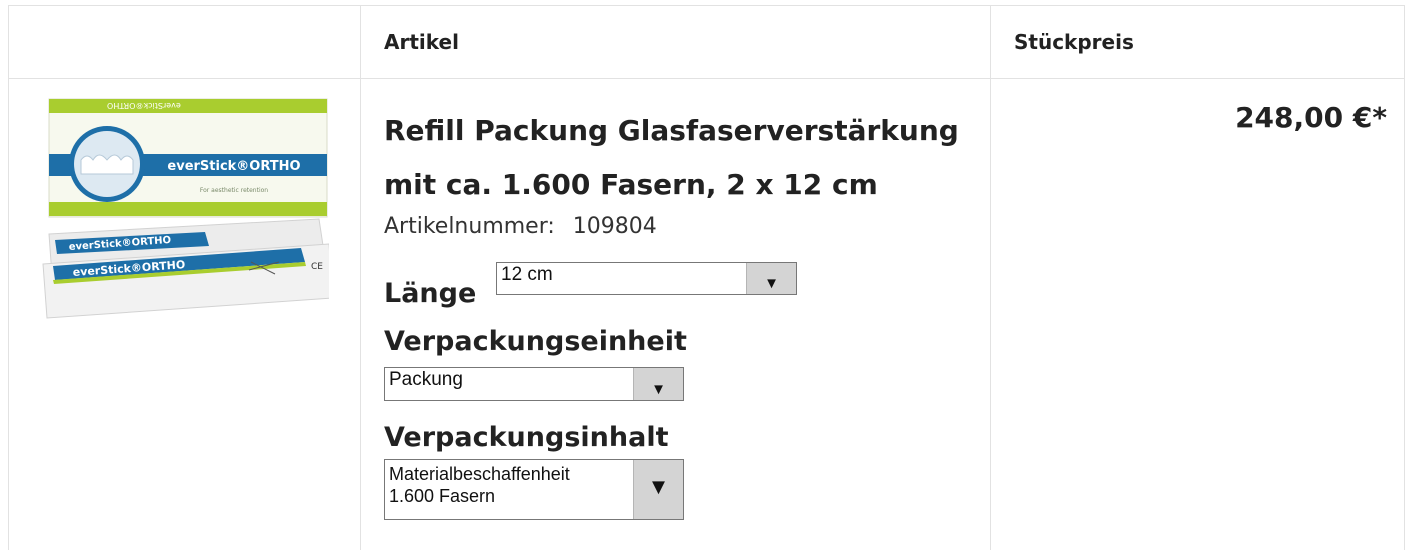  What do you see at coordinates (234, 190) in the screenshot?
I see `box-tagline: For aesthetic retention` at bounding box center [234, 190].